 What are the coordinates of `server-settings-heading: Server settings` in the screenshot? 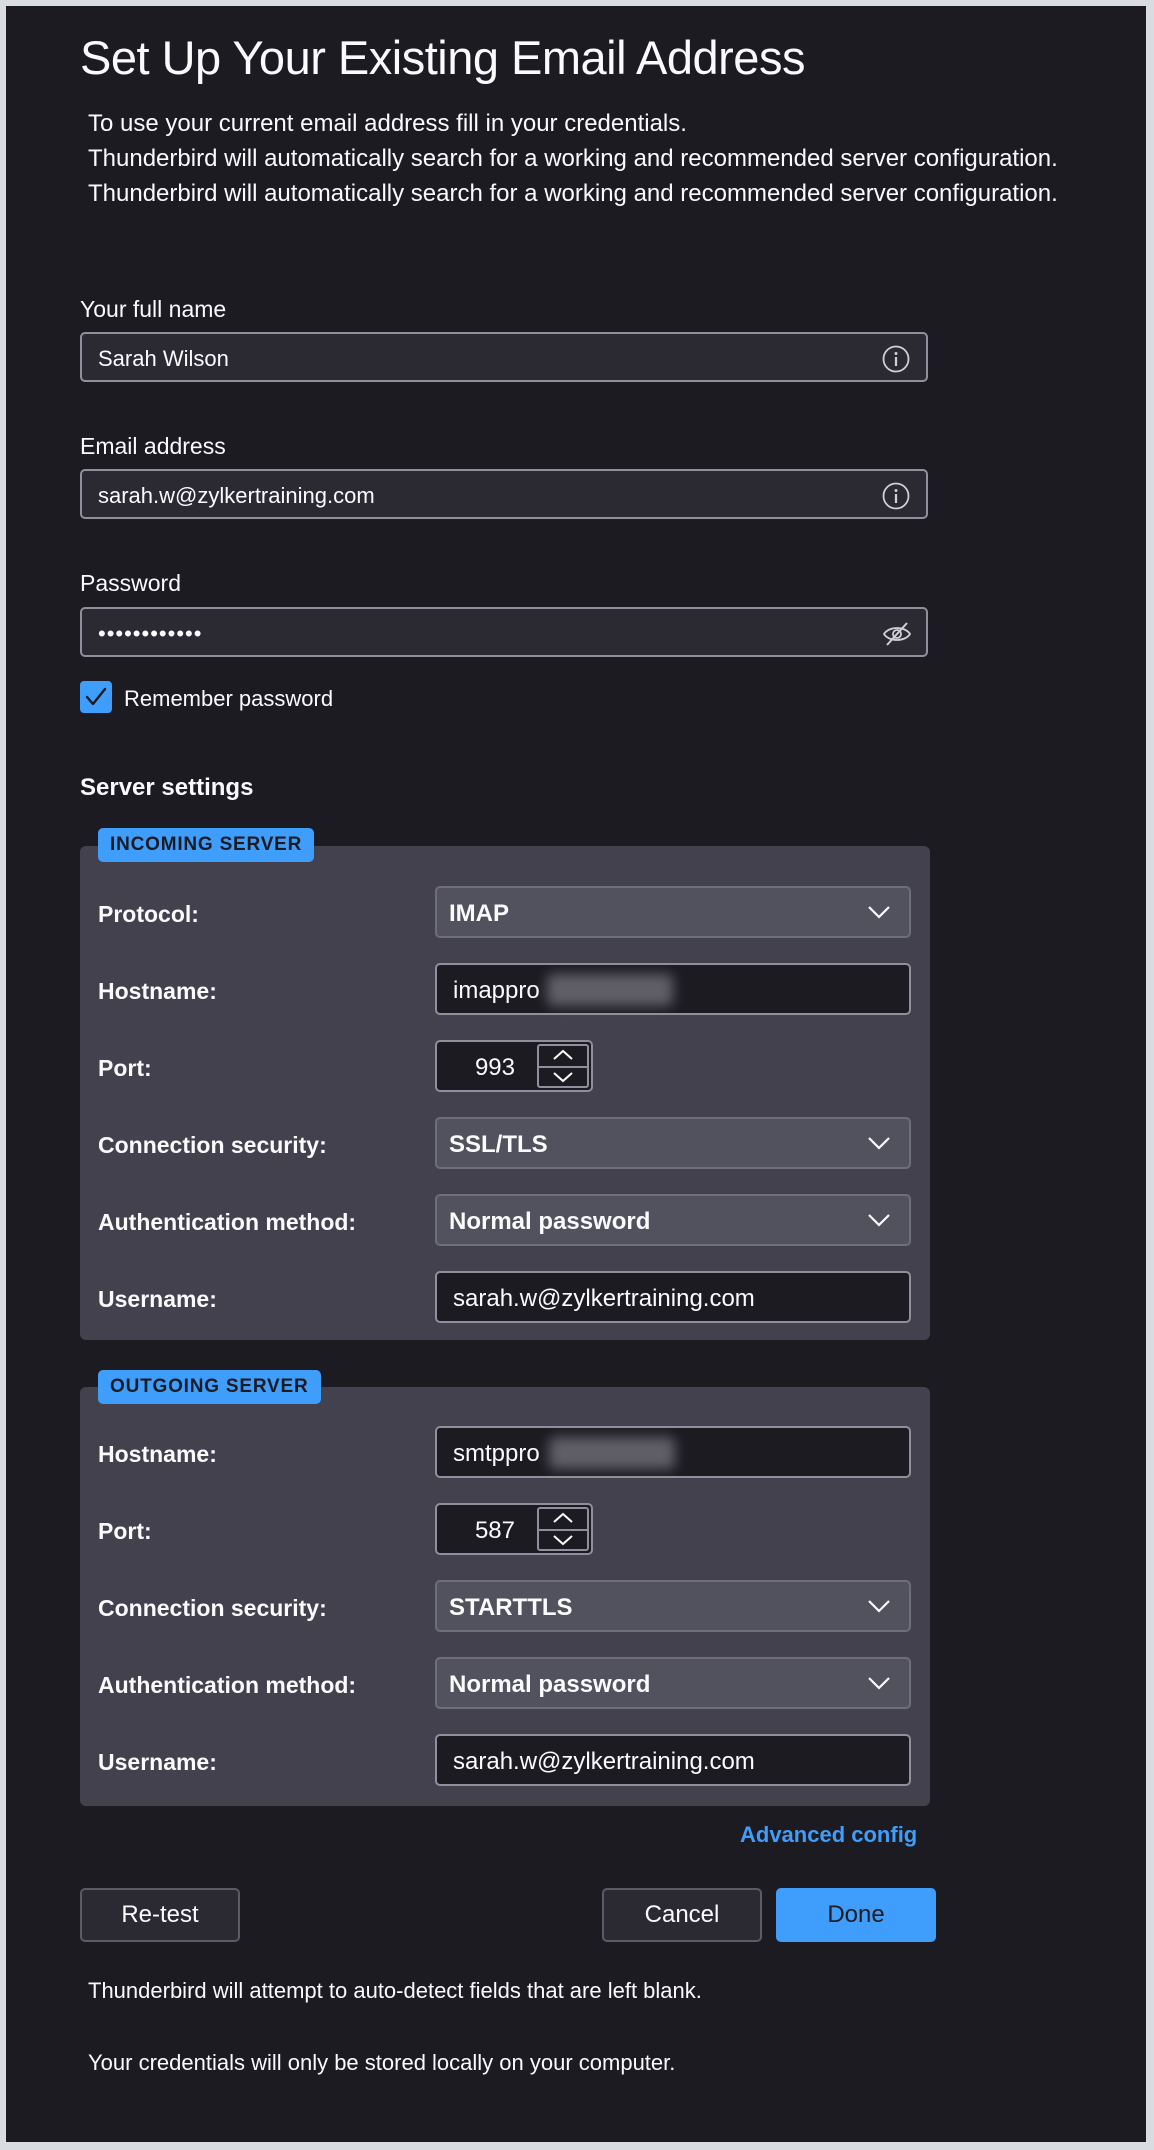 It's located at (167, 787).